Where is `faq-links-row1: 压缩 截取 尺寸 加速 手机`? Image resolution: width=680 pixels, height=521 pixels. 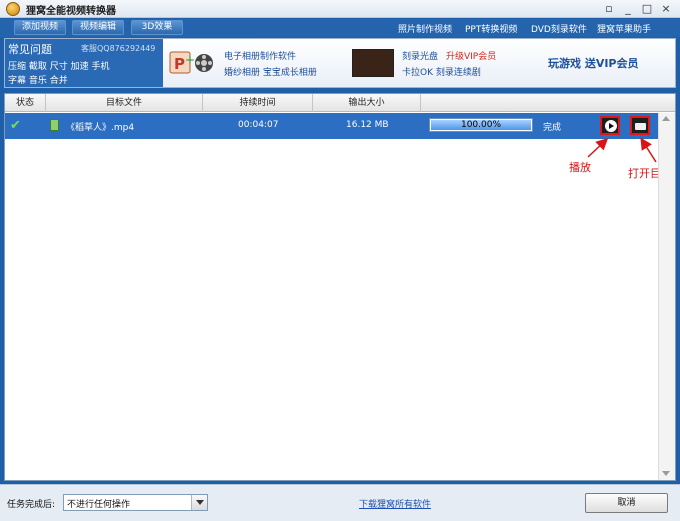 faq-links-row1: 压缩 截取 尺寸 加速 手机 is located at coordinates (58, 65).